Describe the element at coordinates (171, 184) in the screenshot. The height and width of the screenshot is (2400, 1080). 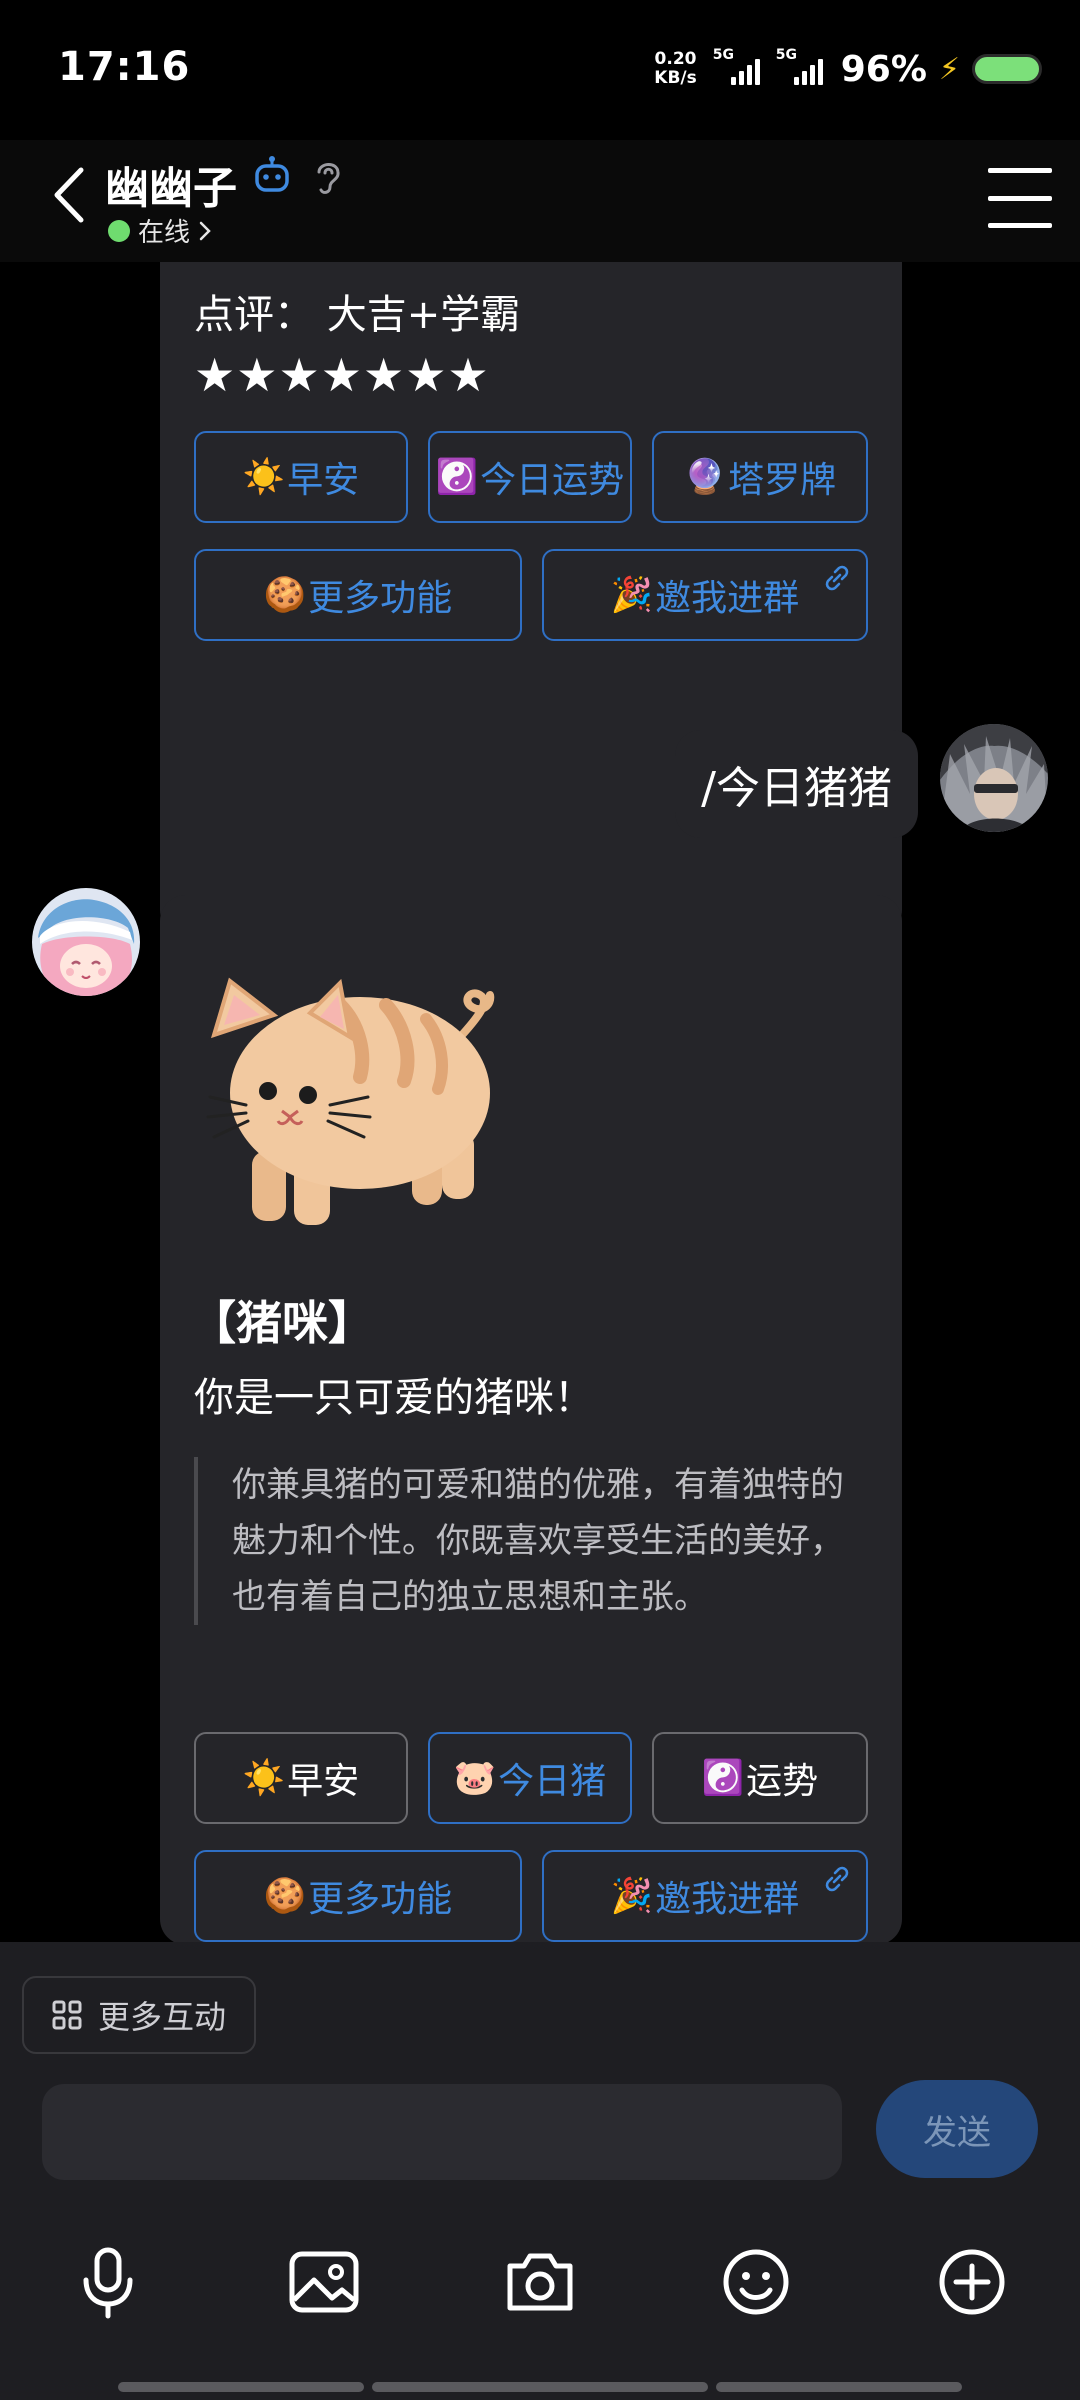
I see `chat-title: 幽幽子` at that location.